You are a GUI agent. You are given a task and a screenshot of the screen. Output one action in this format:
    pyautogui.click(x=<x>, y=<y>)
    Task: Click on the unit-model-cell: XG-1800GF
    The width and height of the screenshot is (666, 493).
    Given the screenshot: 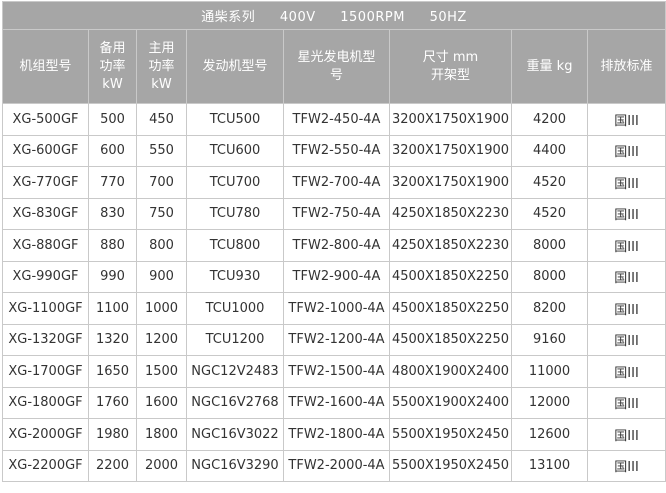 What is the action you would take?
    pyautogui.click(x=45, y=402)
    